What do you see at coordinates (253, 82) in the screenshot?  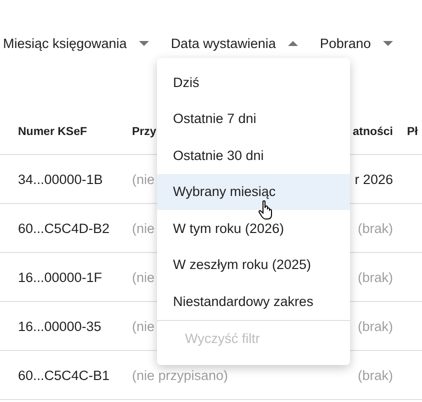 I see `menu-item: Dziś` at bounding box center [253, 82].